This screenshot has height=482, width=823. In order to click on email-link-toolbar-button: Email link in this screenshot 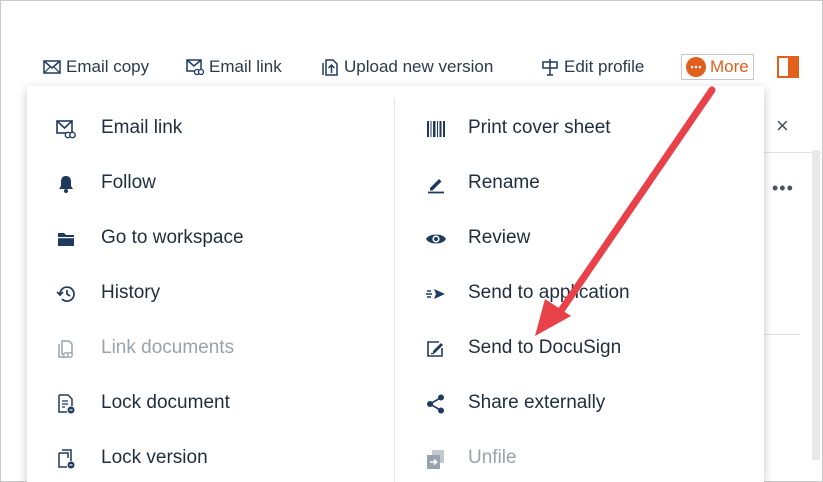, I will do `click(233, 67)`.